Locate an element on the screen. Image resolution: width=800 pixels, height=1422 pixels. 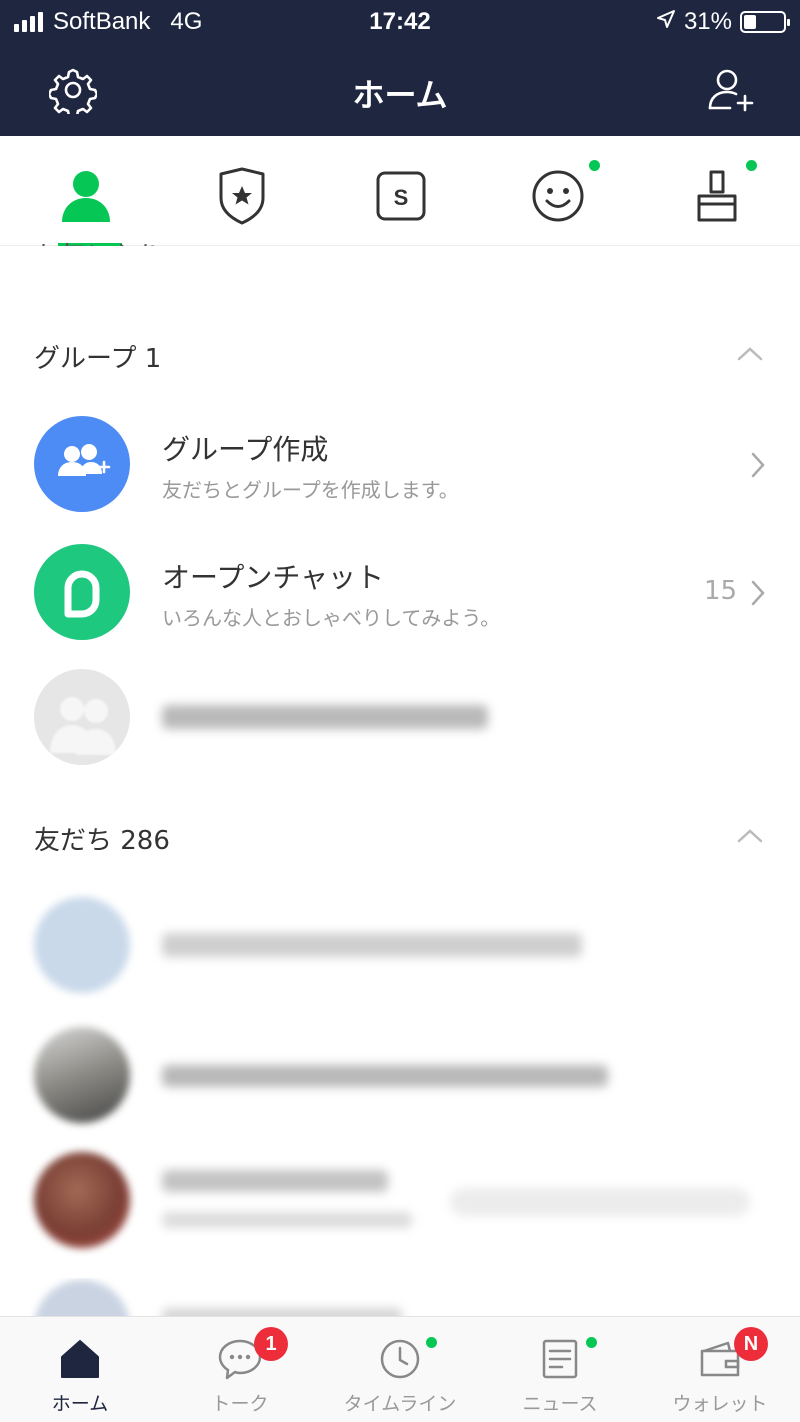
s-box-icon: S is located at coordinates (401, 196).